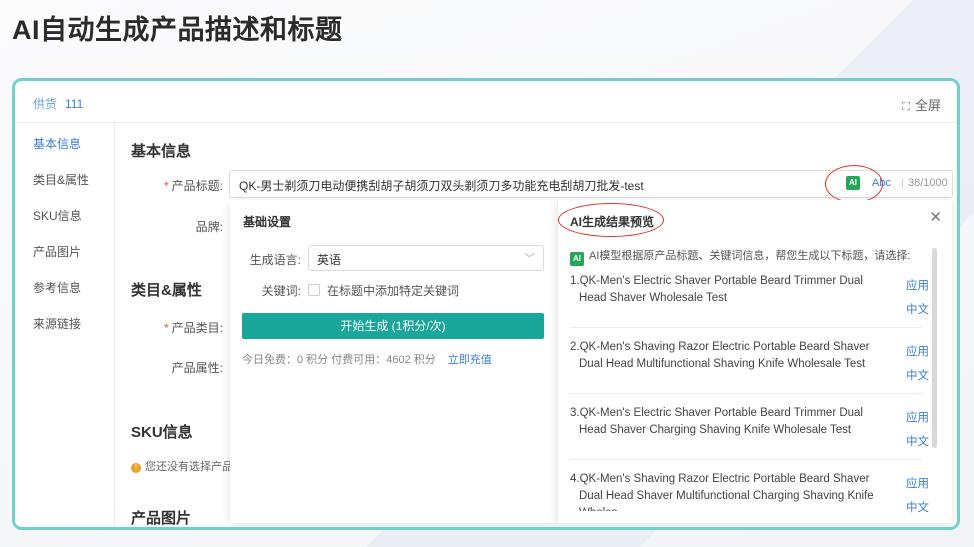 Image resolution: width=974 pixels, height=547 pixels. What do you see at coordinates (45, 104) in the screenshot?
I see `tab-pill: 供货` at bounding box center [45, 104].